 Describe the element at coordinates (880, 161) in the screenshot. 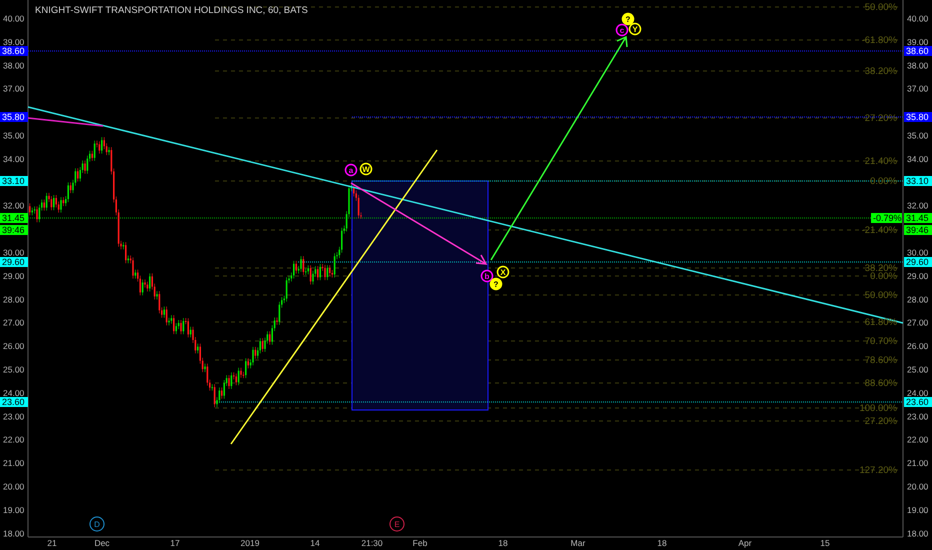

I see `fib-level-label: 21.40%` at that location.